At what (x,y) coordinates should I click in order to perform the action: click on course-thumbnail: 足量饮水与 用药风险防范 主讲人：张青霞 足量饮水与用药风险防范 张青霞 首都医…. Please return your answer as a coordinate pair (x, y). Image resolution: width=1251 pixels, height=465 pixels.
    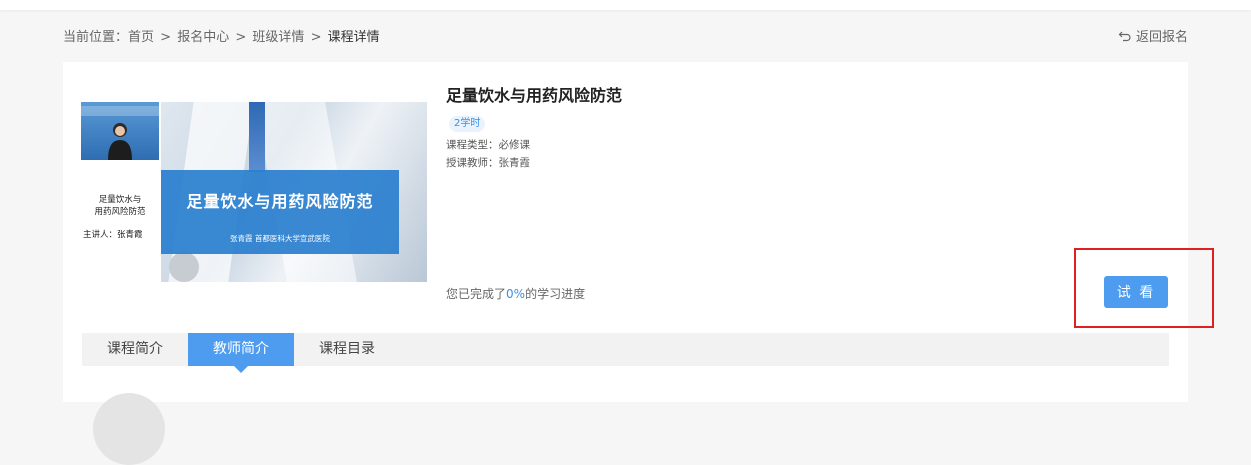
    Looking at the image, I should click on (254, 192).